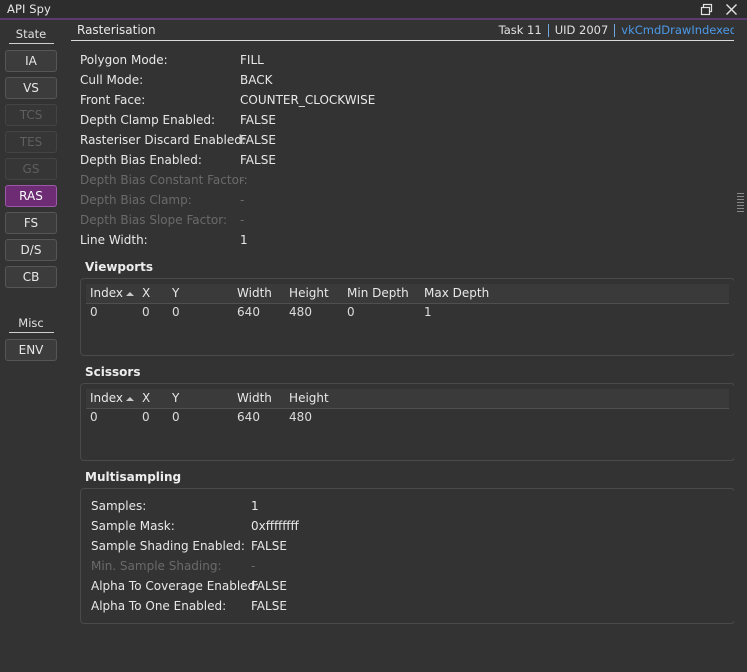 The image size is (747, 672). I want to click on sidebar-item-vs: VS, so click(31, 88).